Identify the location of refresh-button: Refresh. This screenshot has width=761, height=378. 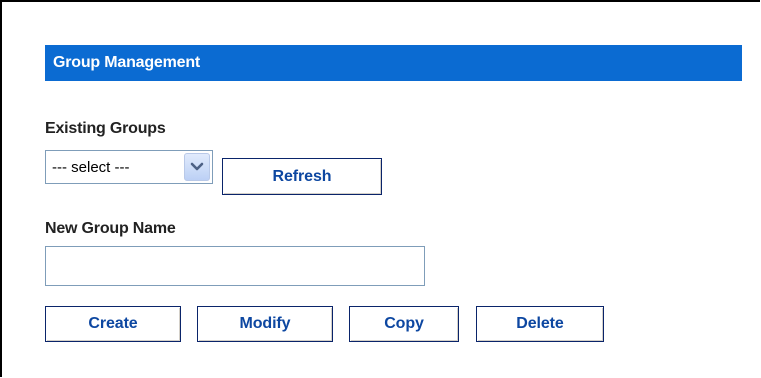
(302, 176).